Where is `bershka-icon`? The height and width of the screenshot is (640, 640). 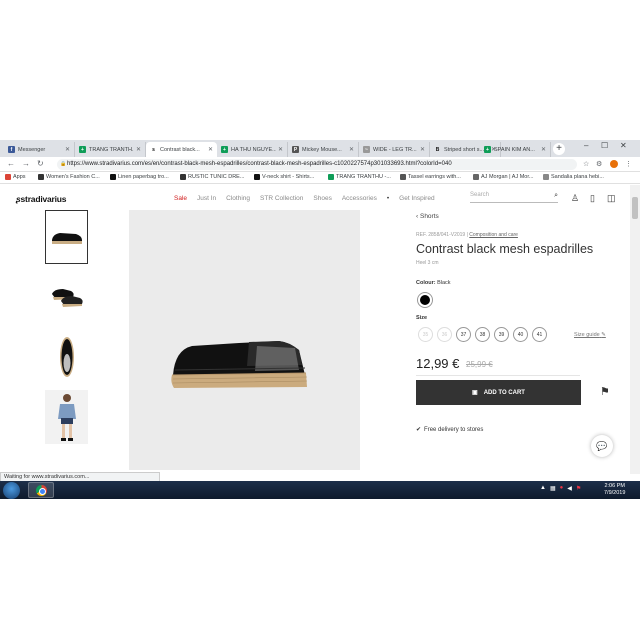 bershka-icon is located at coordinates (257, 177).